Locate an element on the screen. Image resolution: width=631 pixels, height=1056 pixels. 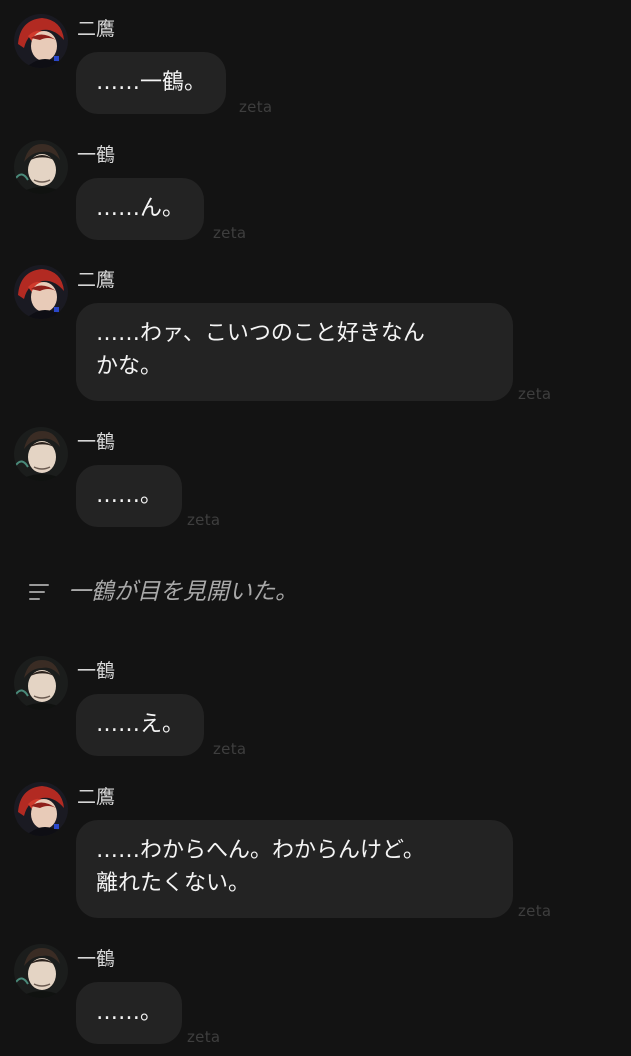
message-bubble: ……わからへん。わからんけど。 離れたくない。 is located at coordinates (294, 869).